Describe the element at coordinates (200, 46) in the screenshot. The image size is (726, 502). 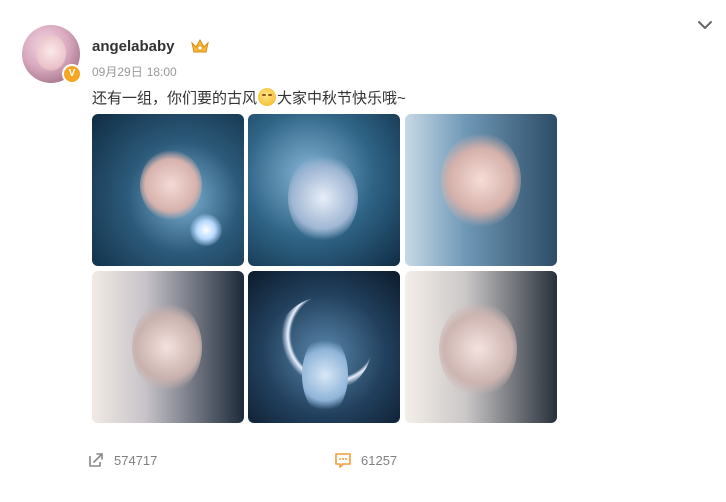
I see `crown-icon` at that location.